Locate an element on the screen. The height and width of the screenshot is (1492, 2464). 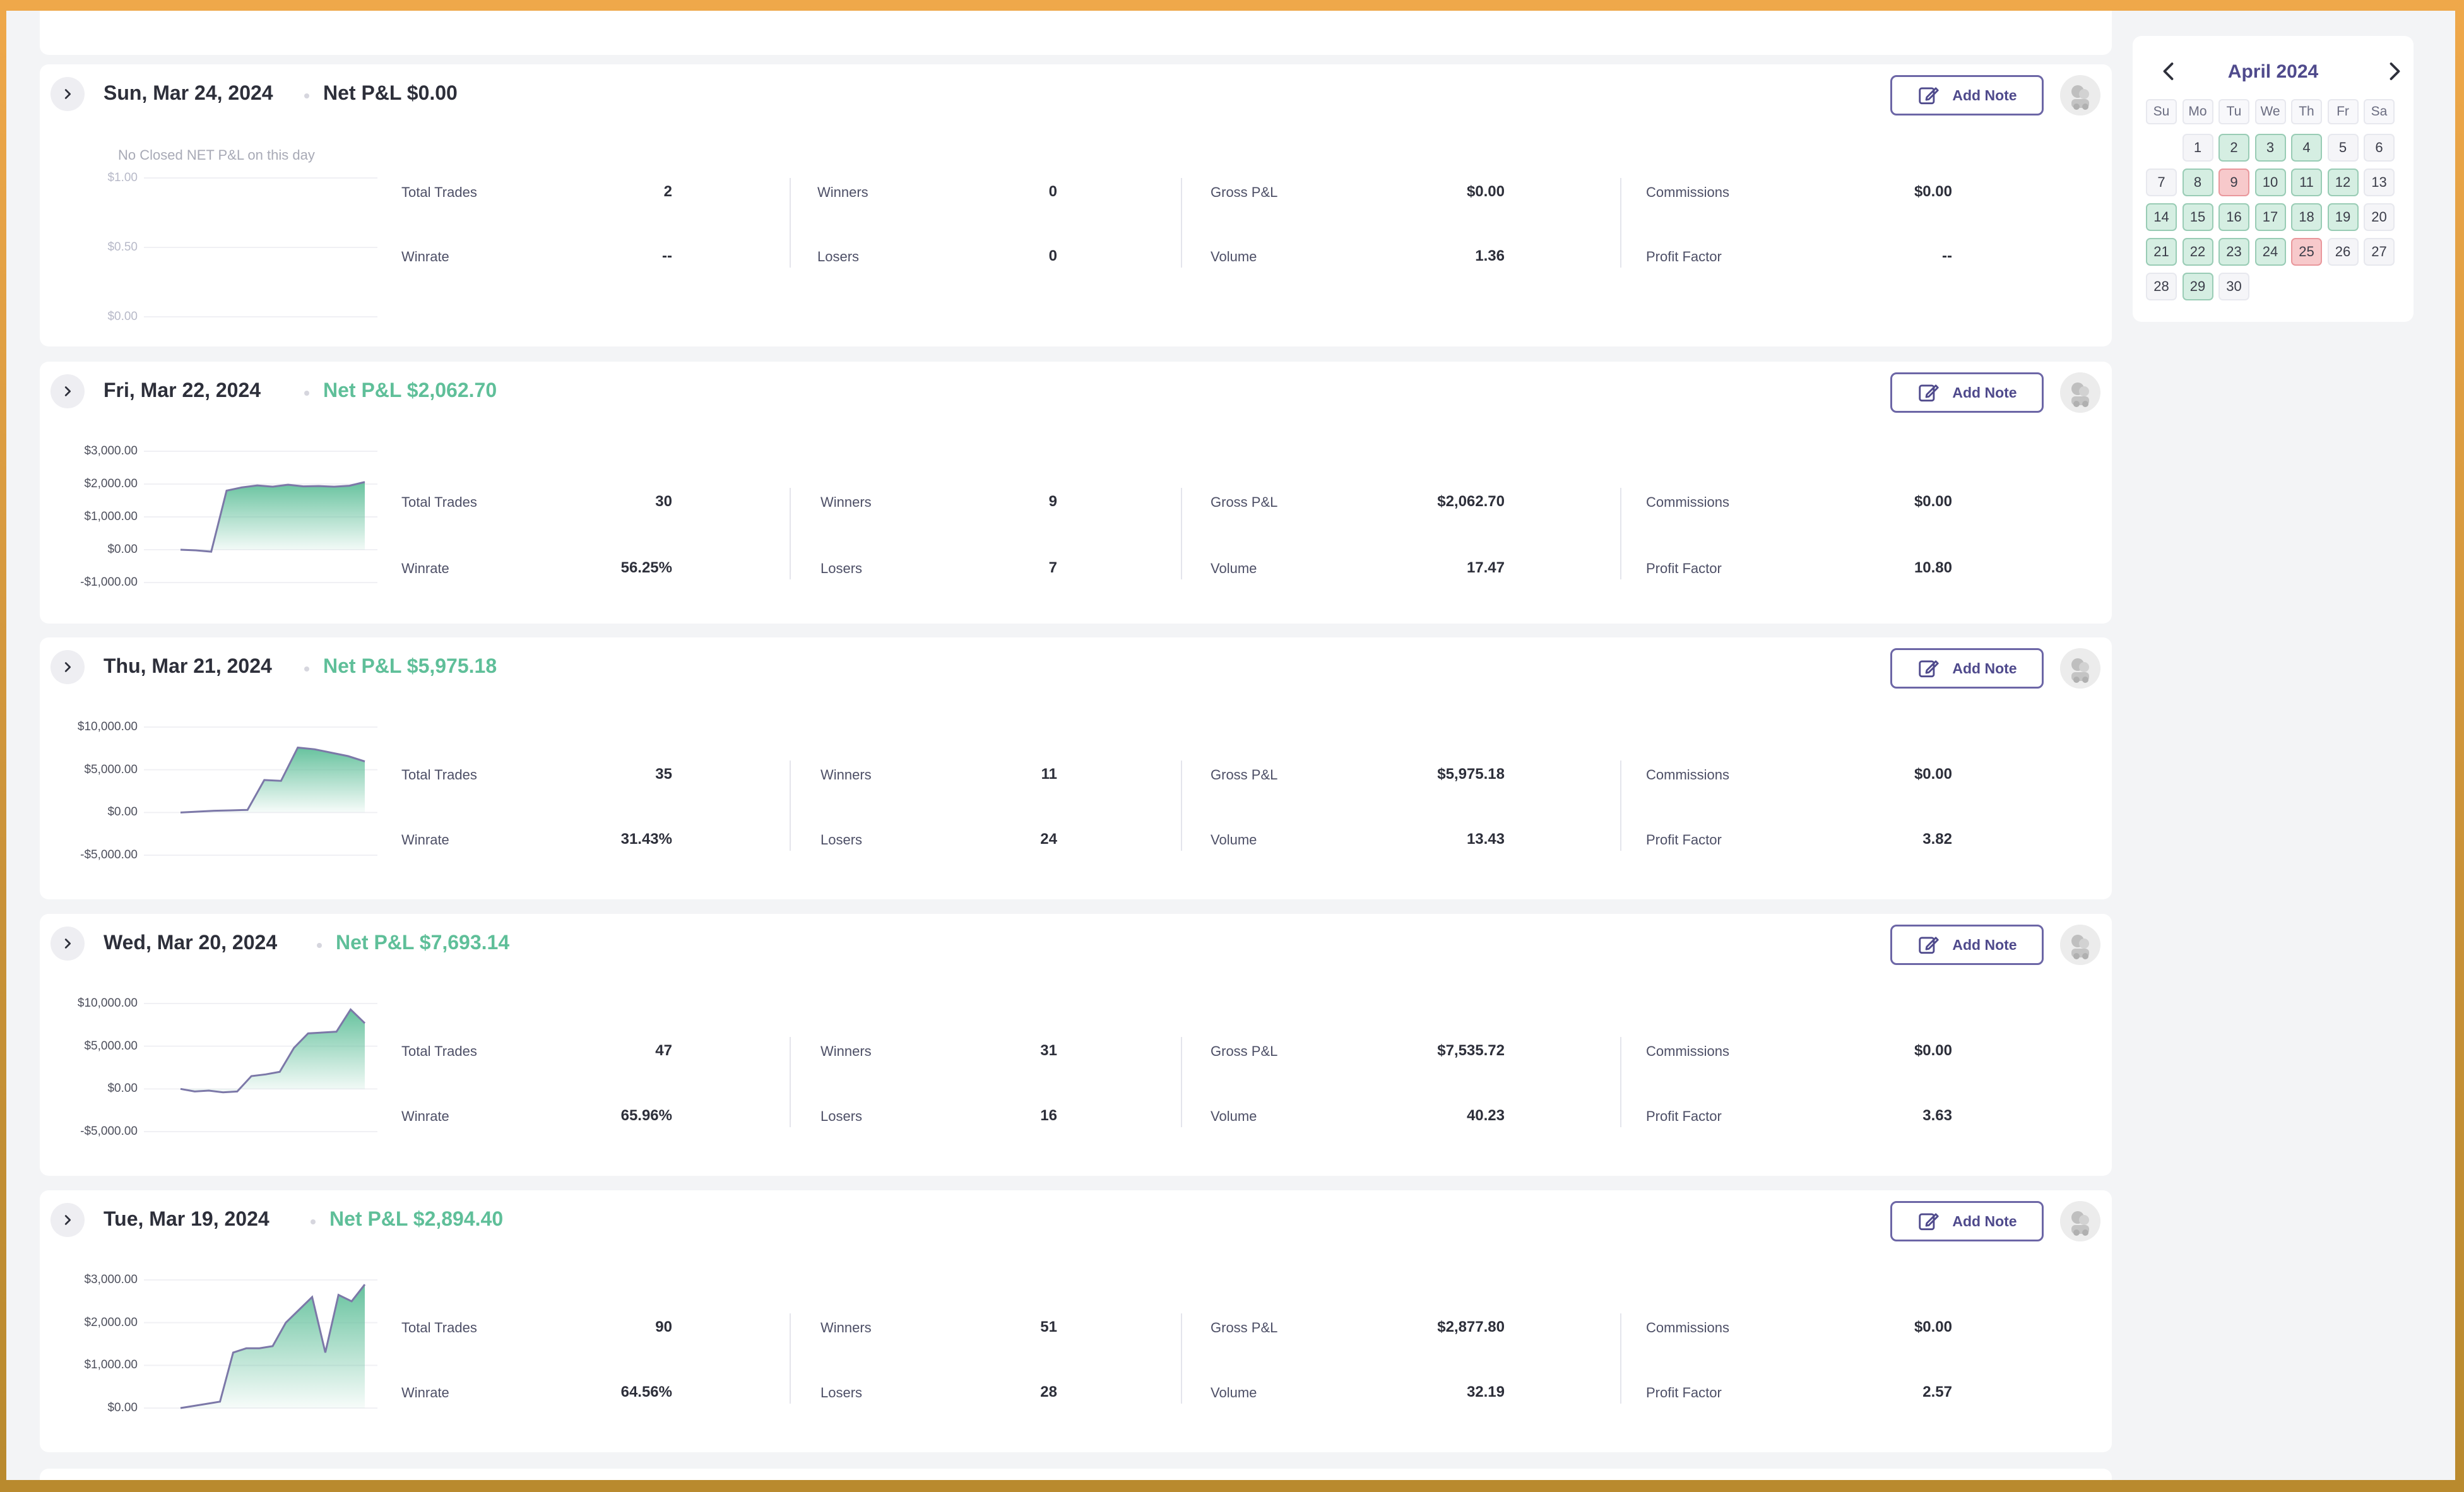
calendar-day: 15 is located at coordinates (2197, 217).